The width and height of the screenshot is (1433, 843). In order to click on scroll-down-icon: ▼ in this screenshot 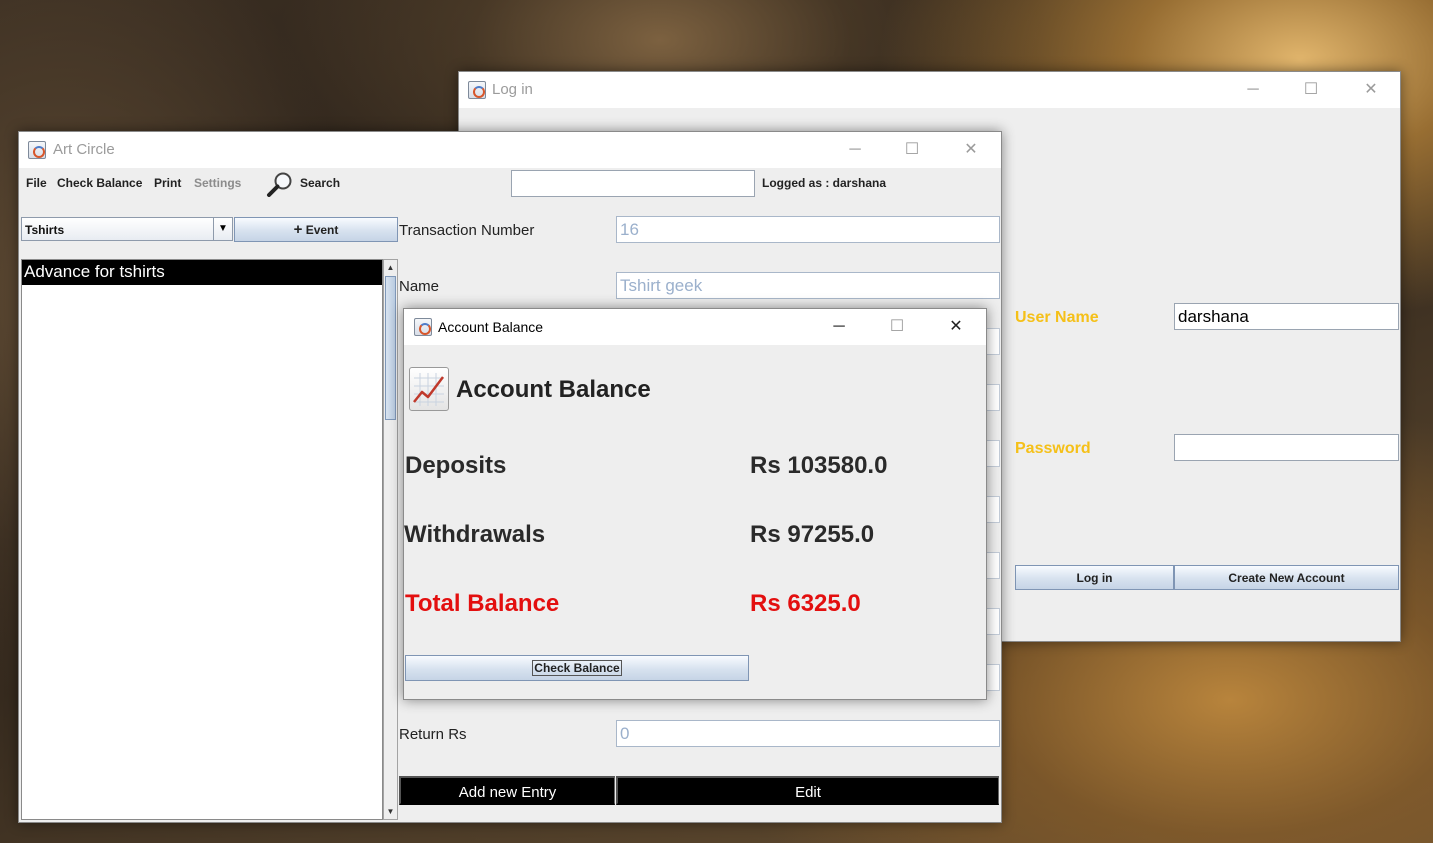, I will do `click(390, 811)`.